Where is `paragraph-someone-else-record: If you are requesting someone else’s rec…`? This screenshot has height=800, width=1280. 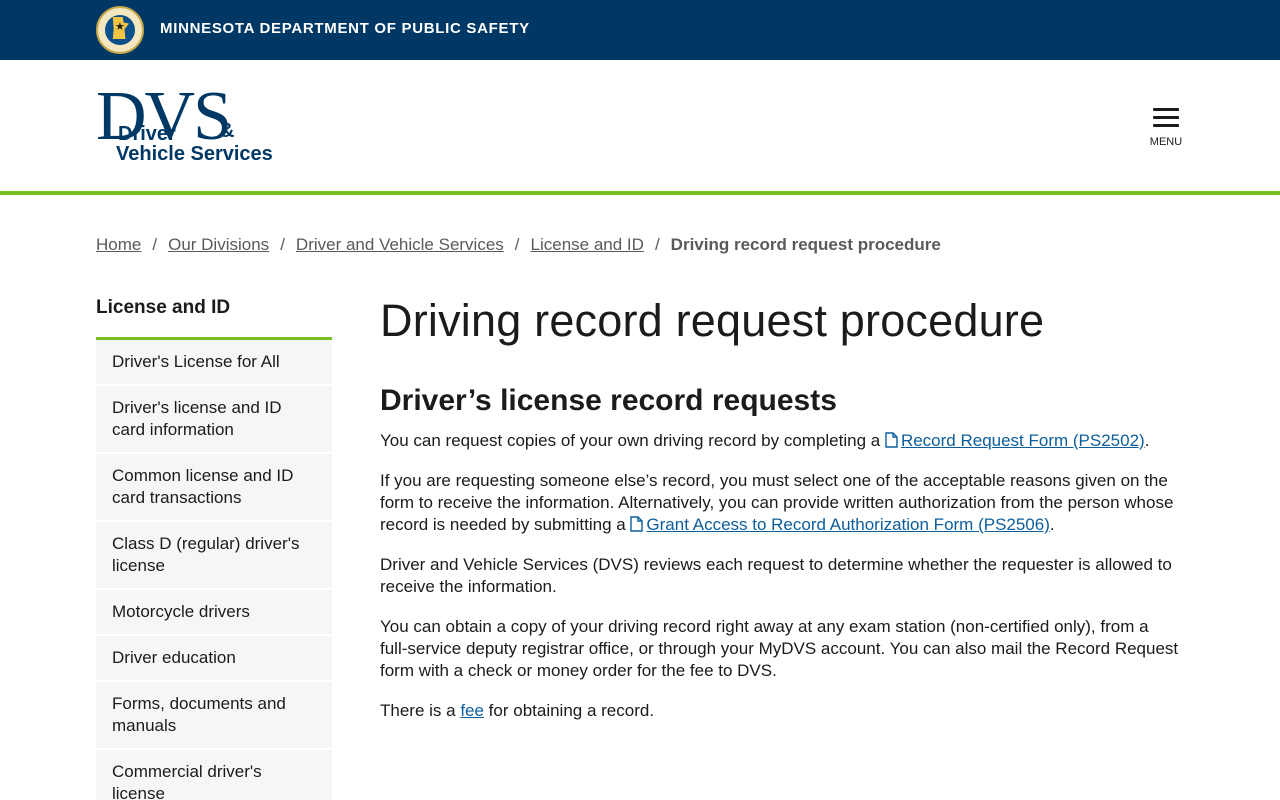 paragraph-someone-else-record: If you are requesting someone else’s rec… is located at coordinates (780, 503).